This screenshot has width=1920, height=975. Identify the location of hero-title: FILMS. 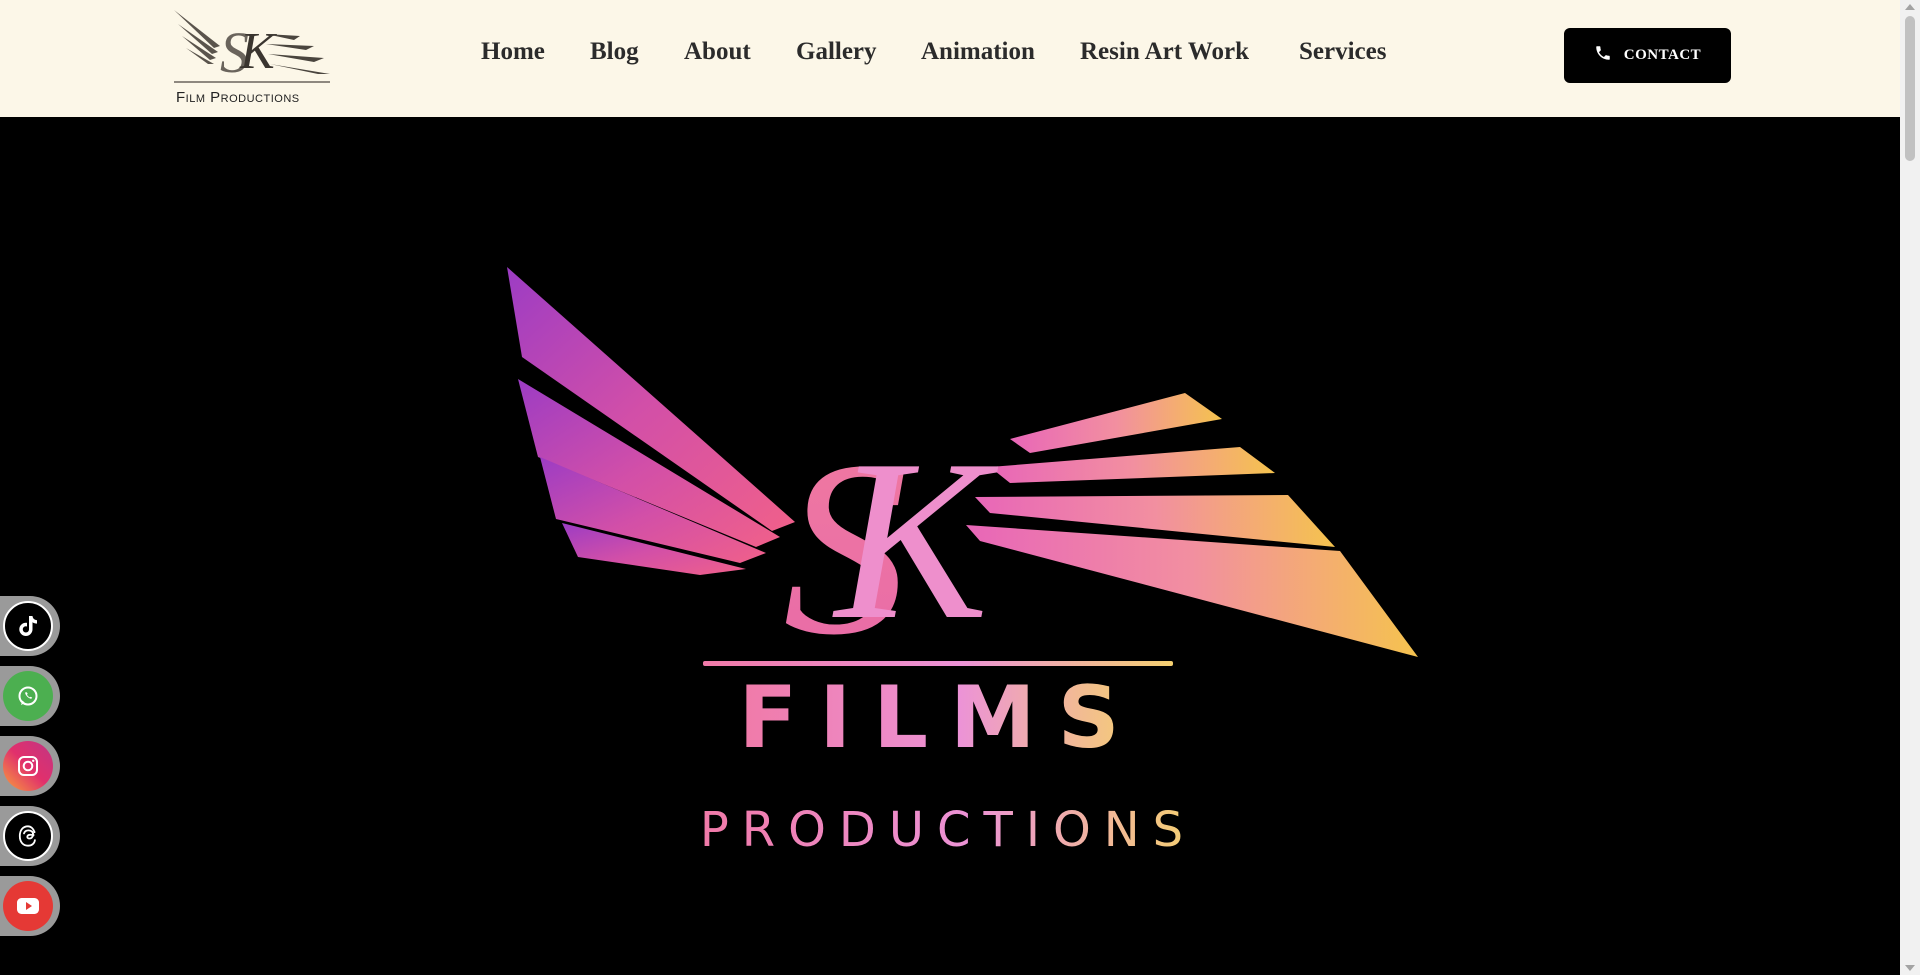
(939, 718).